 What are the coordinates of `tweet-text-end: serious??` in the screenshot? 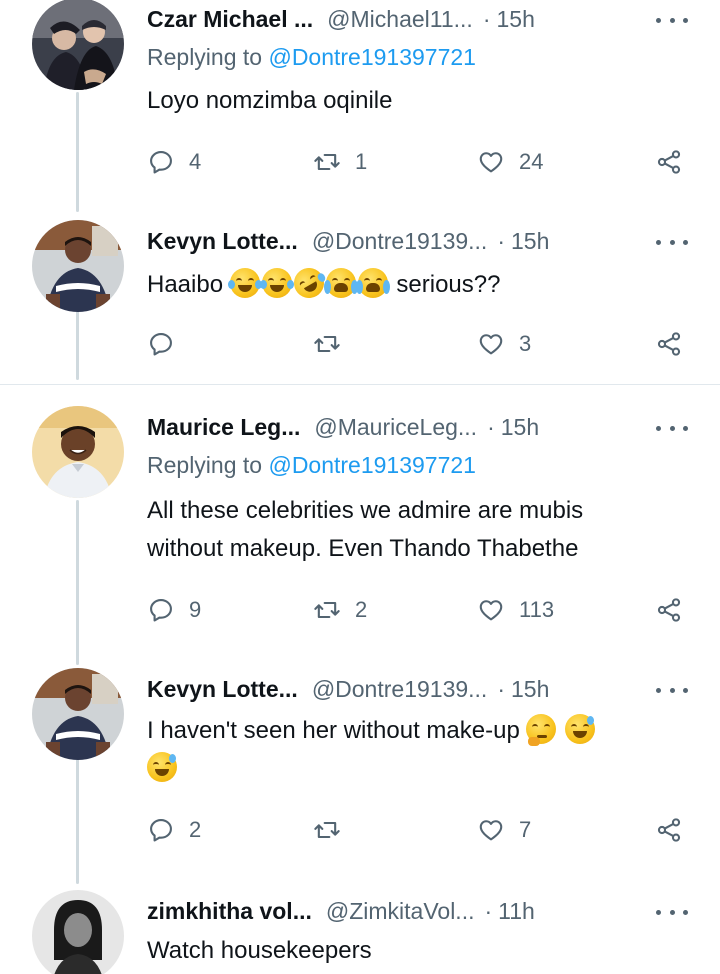 It's located at (448, 284).